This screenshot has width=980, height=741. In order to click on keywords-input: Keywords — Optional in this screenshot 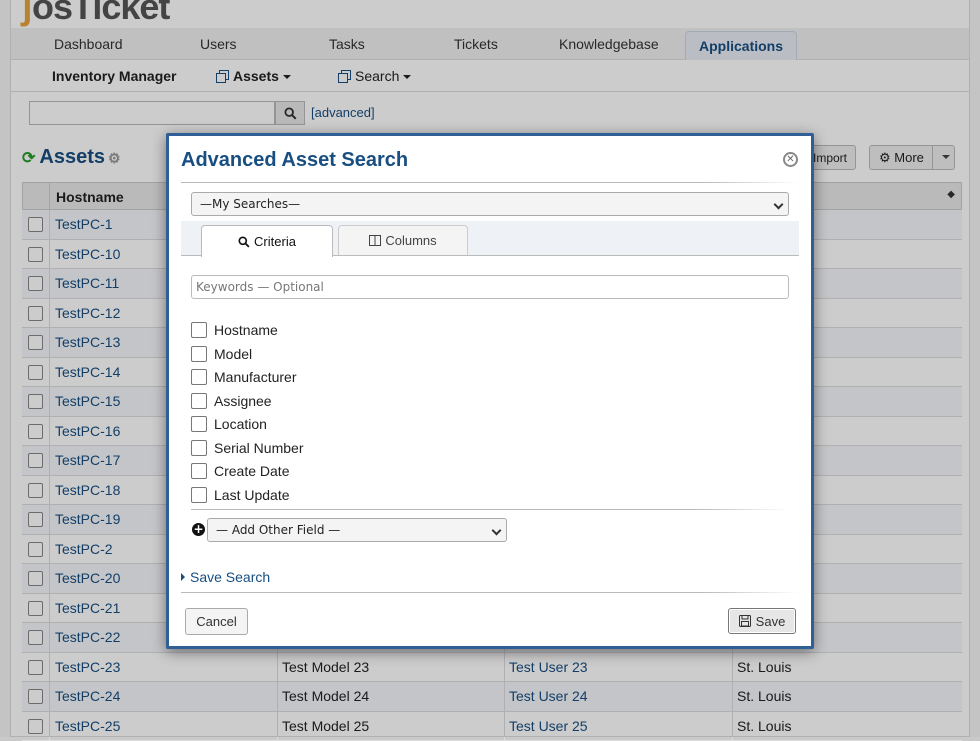, I will do `click(490, 287)`.